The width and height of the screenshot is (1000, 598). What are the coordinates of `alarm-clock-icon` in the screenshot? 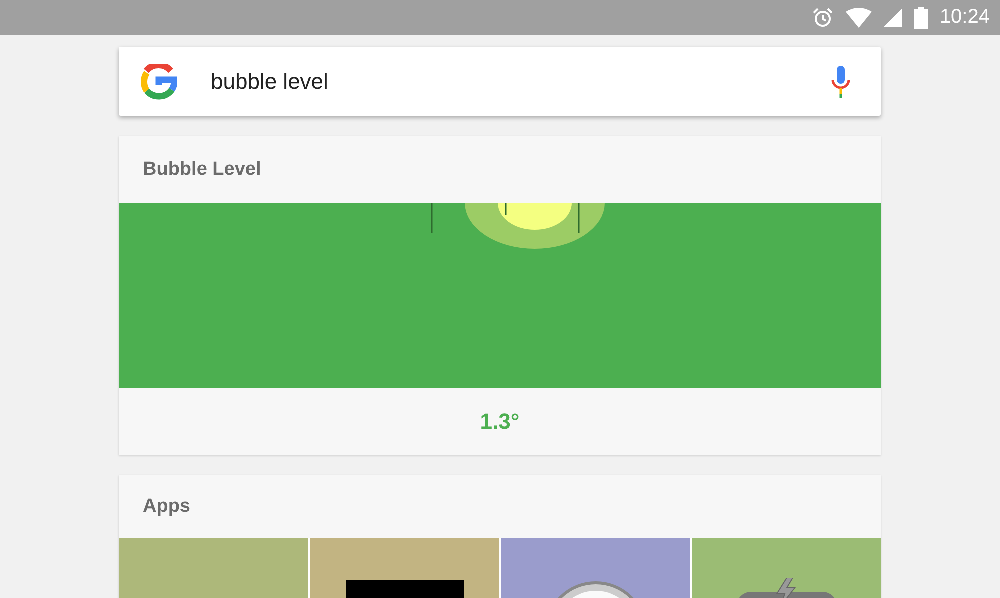 It's located at (823, 17).